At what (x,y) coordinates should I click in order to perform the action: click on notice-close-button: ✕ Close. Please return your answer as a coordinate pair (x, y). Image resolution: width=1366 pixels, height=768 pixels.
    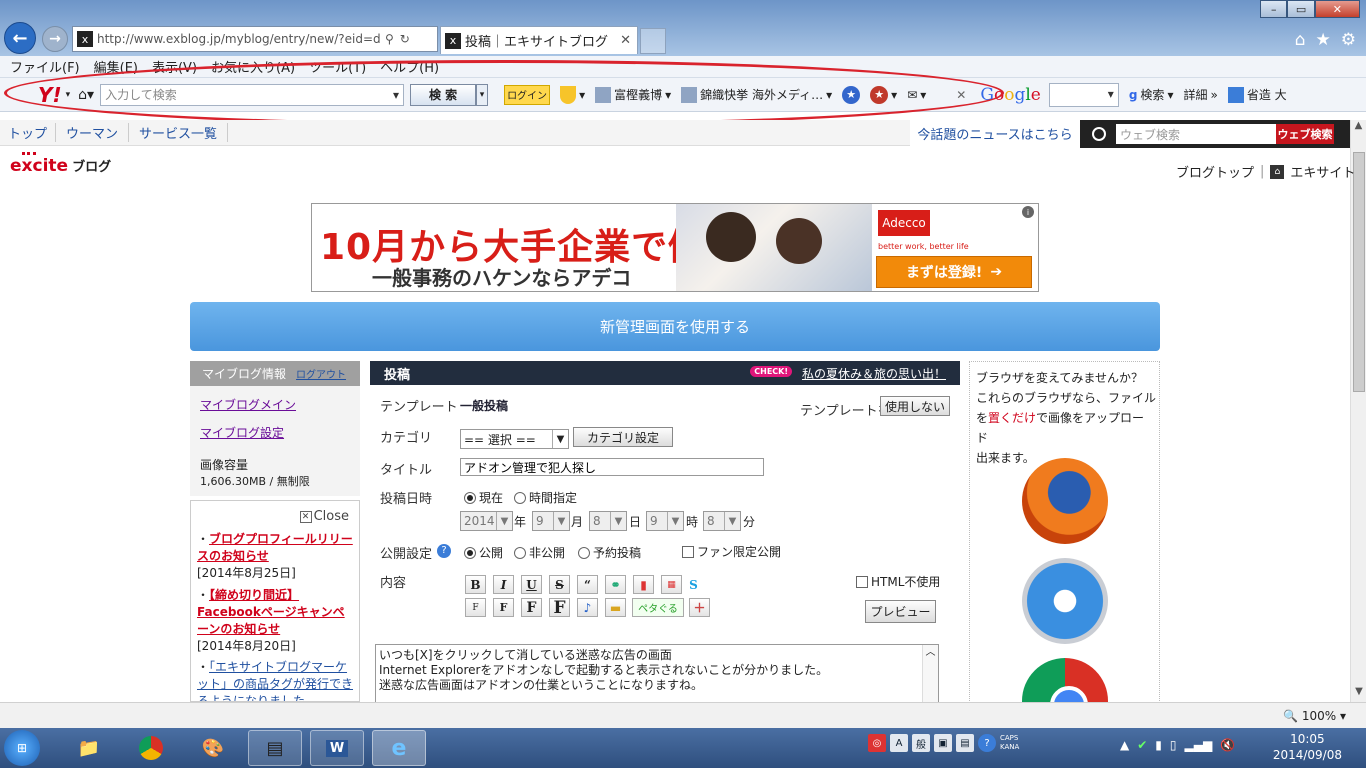
    Looking at the image, I should click on (324, 516).